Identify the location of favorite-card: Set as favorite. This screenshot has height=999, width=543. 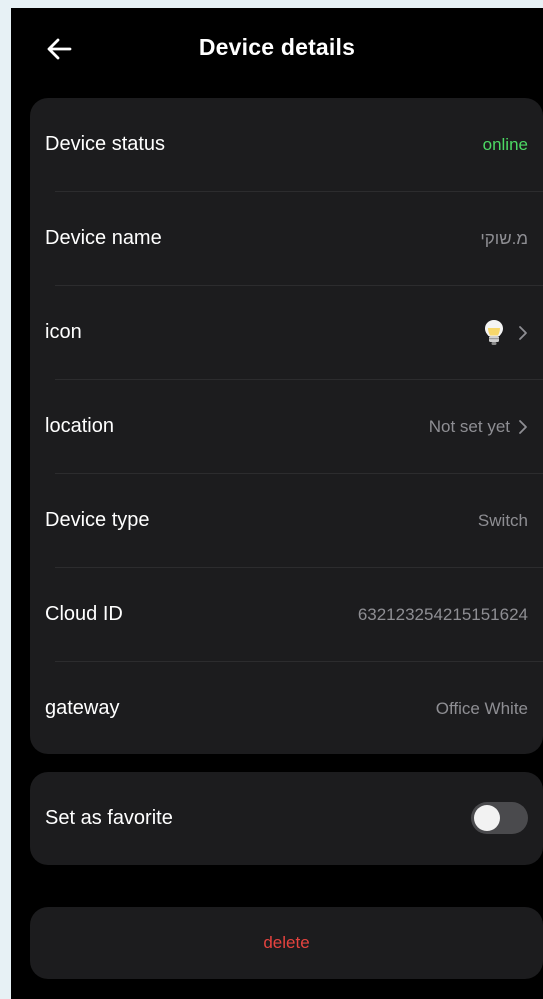
(286, 818).